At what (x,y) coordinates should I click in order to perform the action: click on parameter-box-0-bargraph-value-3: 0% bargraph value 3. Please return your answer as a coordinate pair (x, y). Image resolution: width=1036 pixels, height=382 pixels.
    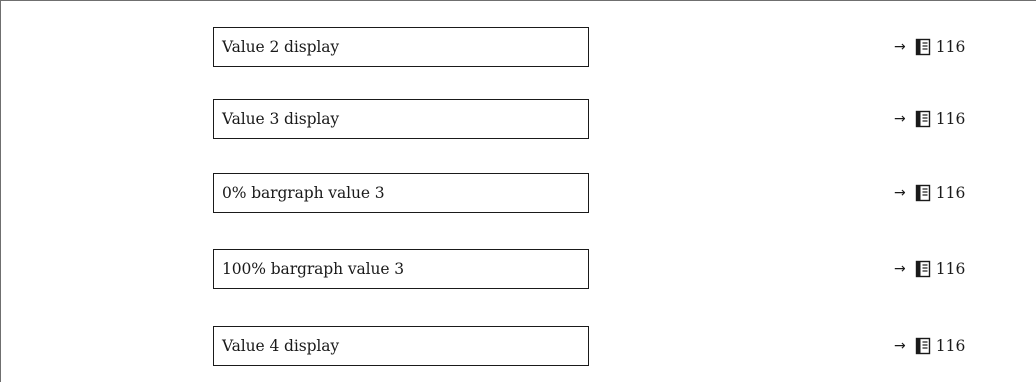
    Looking at the image, I should click on (401, 193).